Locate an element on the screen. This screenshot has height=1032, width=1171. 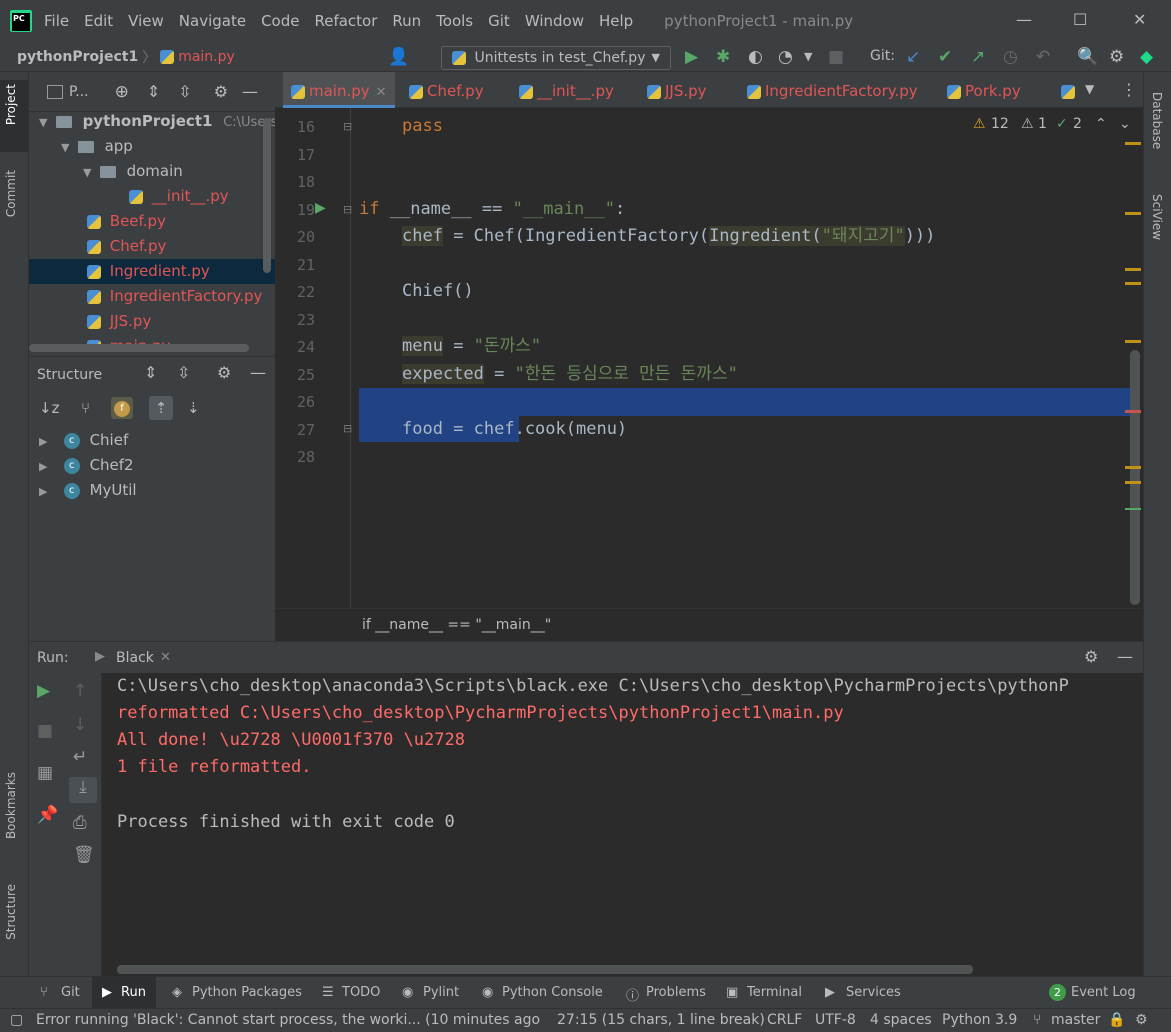
run-settings-gear-icon: ⚙ is located at coordinates (1091, 656).